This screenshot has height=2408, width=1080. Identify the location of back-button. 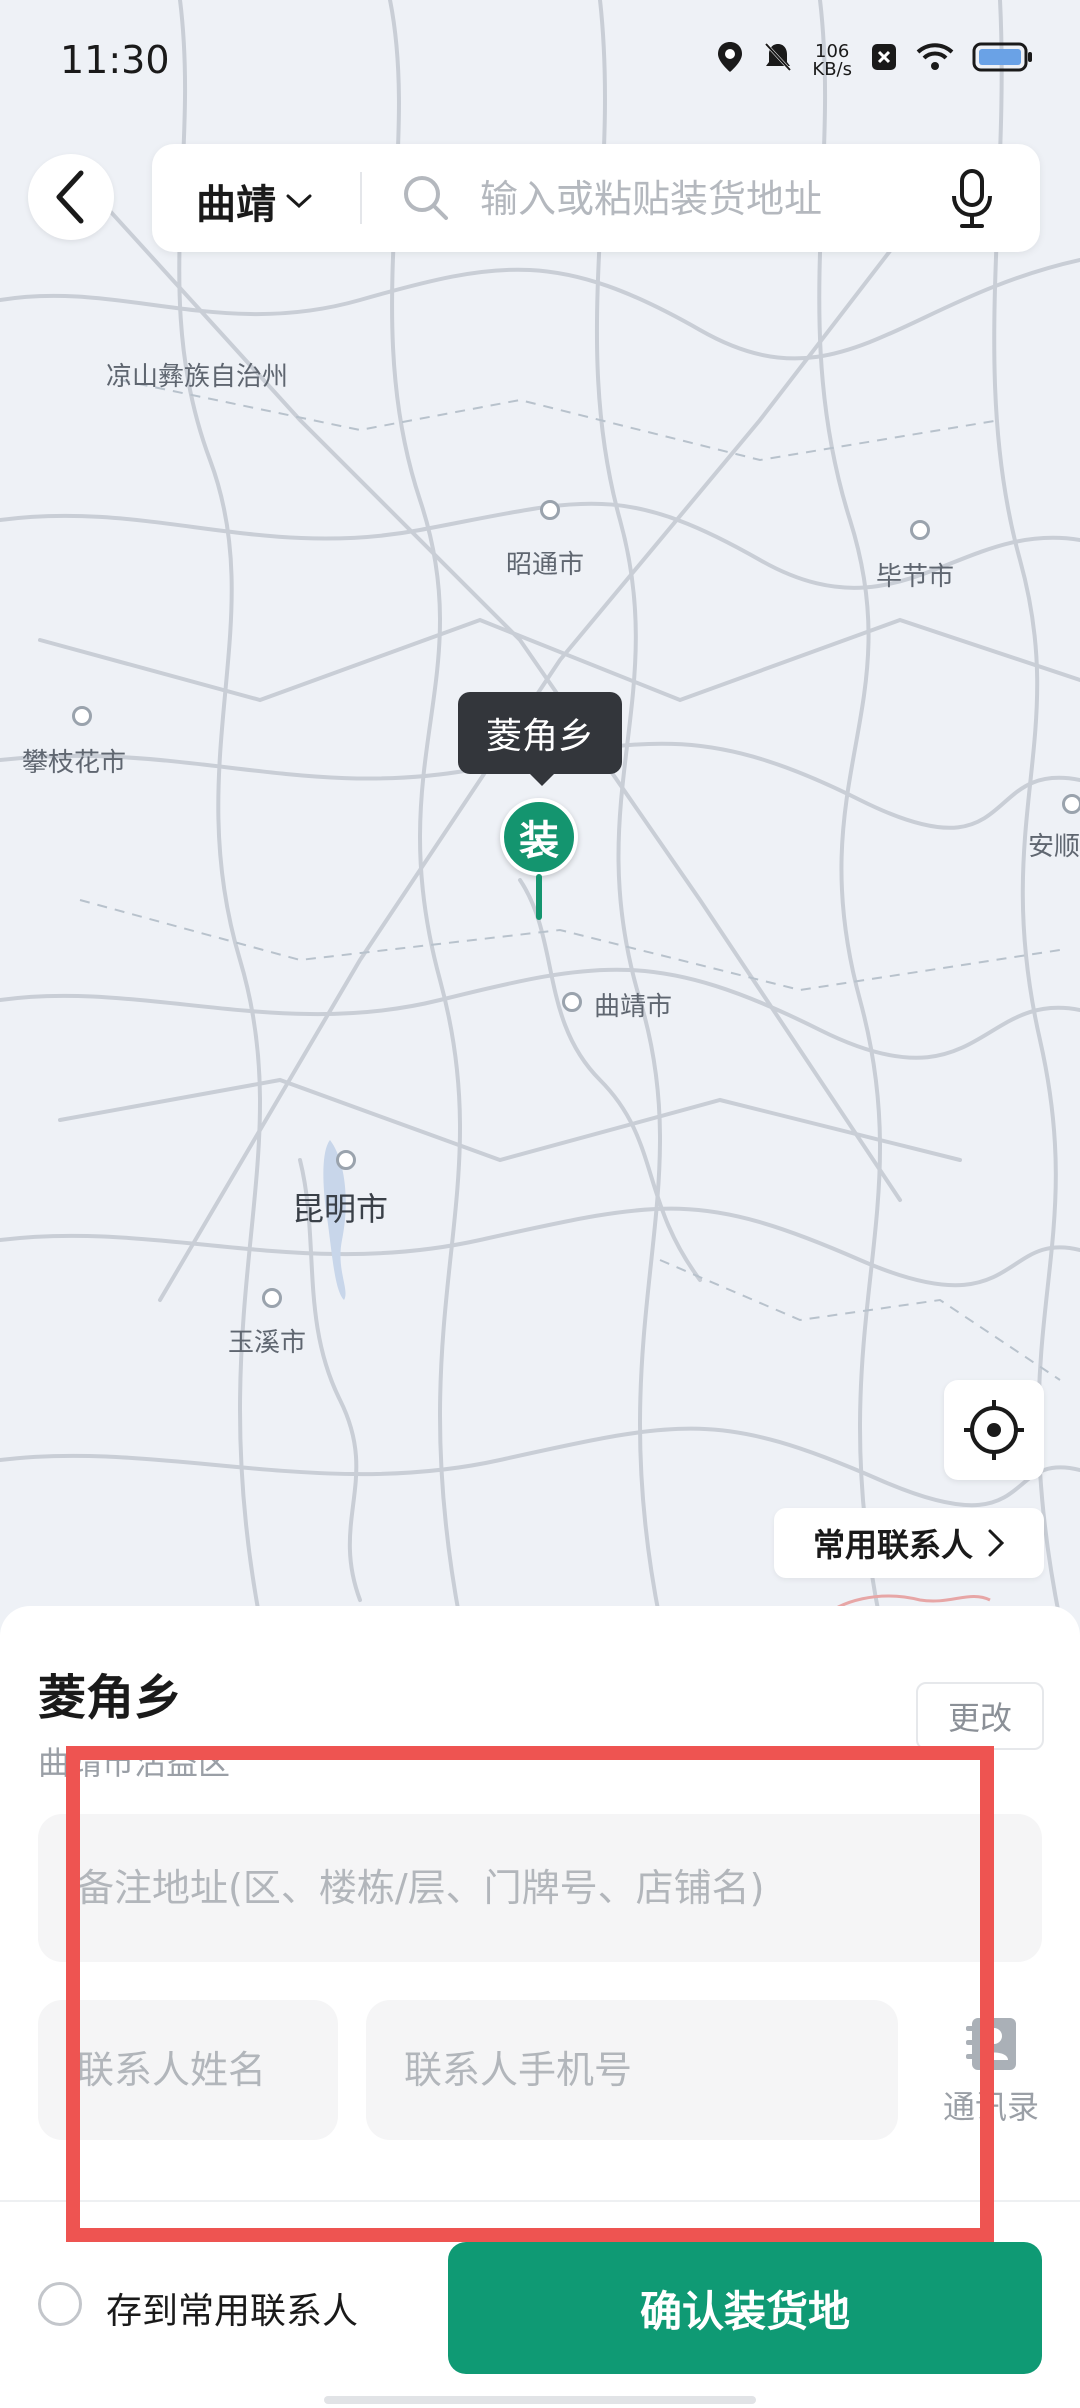
(71, 197).